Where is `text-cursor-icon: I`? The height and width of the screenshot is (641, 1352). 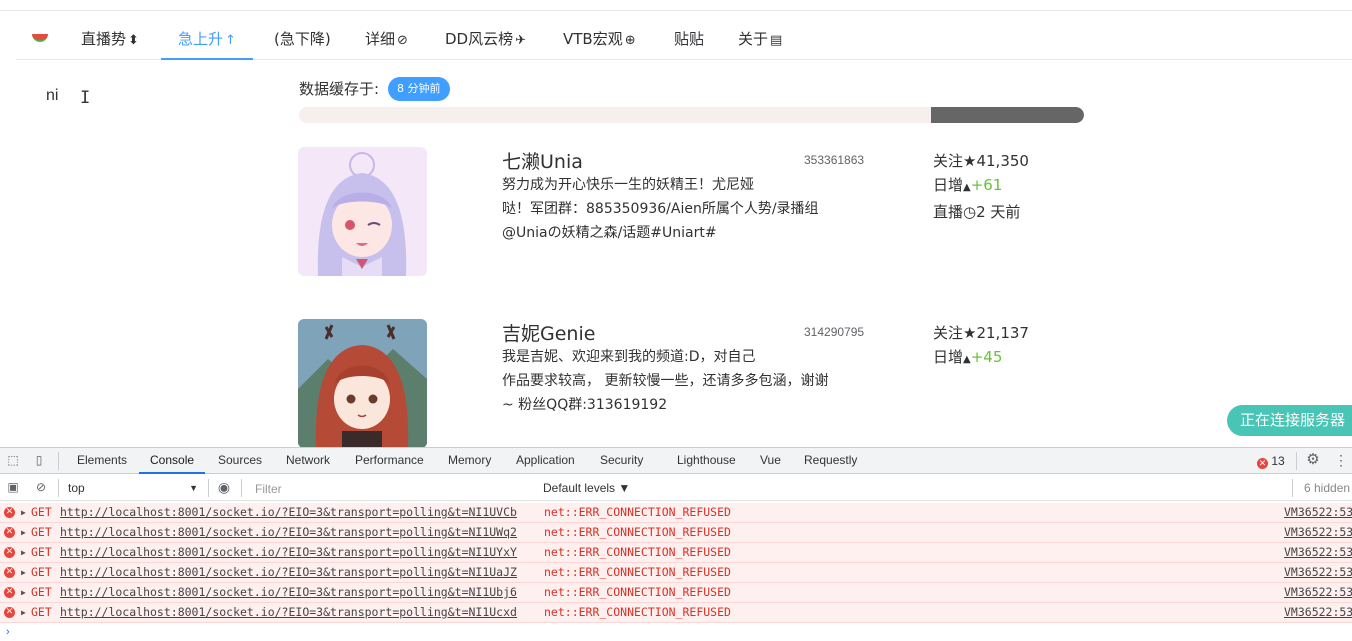
text-cursor-icon: I is located at coordinates (85, 98).